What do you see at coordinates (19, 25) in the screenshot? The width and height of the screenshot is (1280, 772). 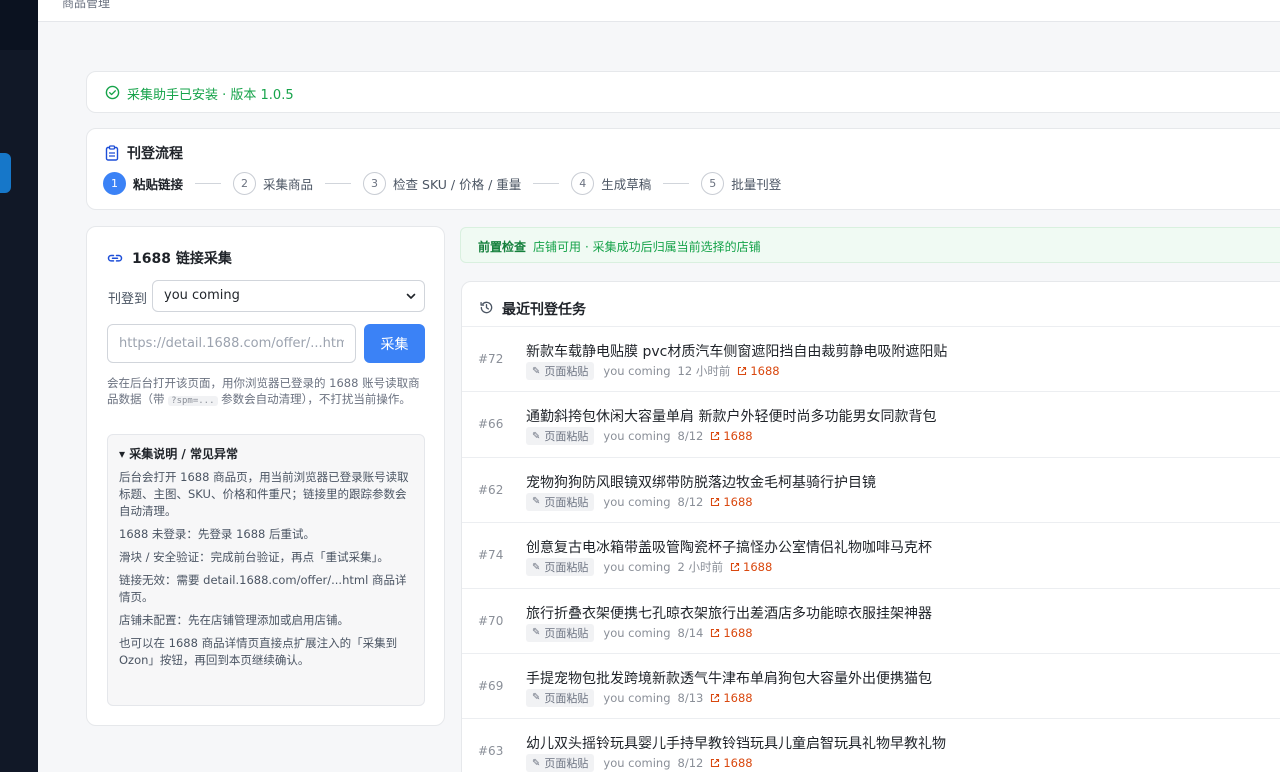 I see `sidebar-header` at bounding box center [19, 25].